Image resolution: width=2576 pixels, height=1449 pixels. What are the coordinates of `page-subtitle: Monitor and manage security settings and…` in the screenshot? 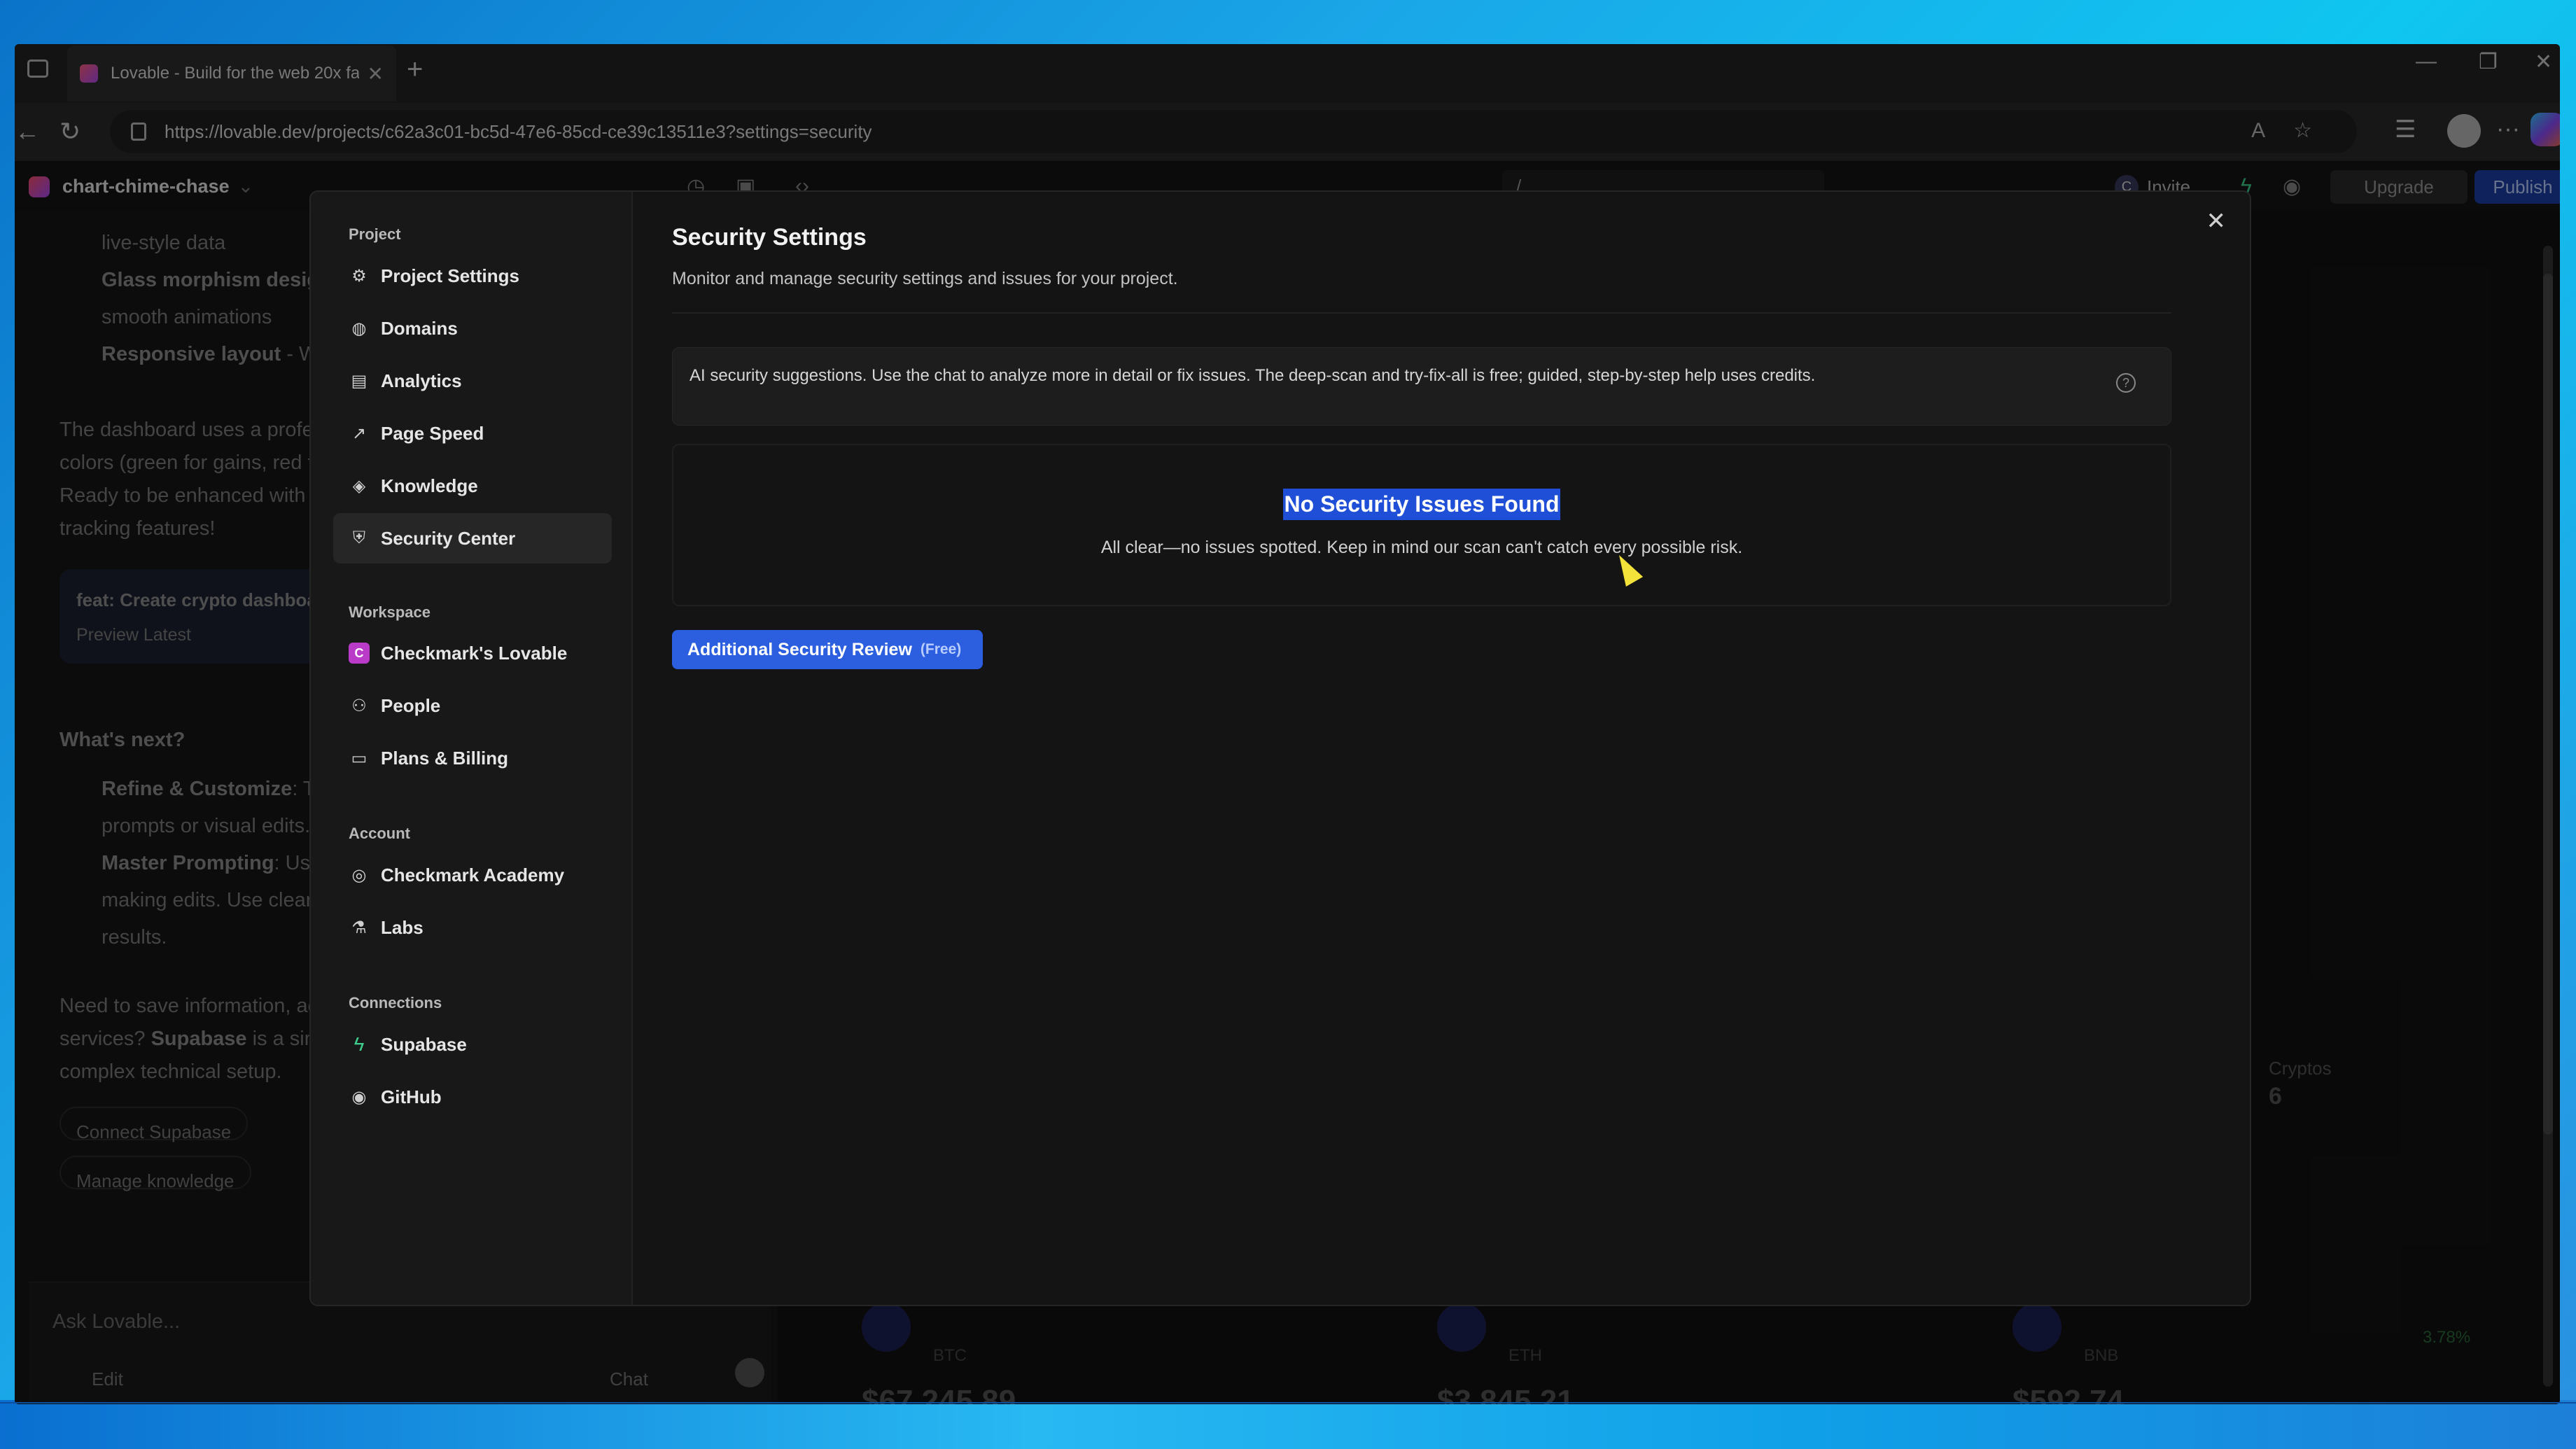 It's located at (925, 278).